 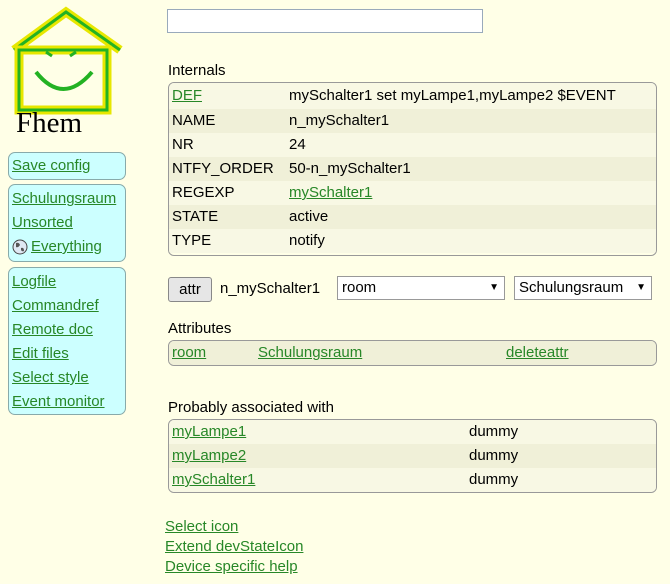 I want to click on attribute-select: room ▼, so click(x=421, y=288).